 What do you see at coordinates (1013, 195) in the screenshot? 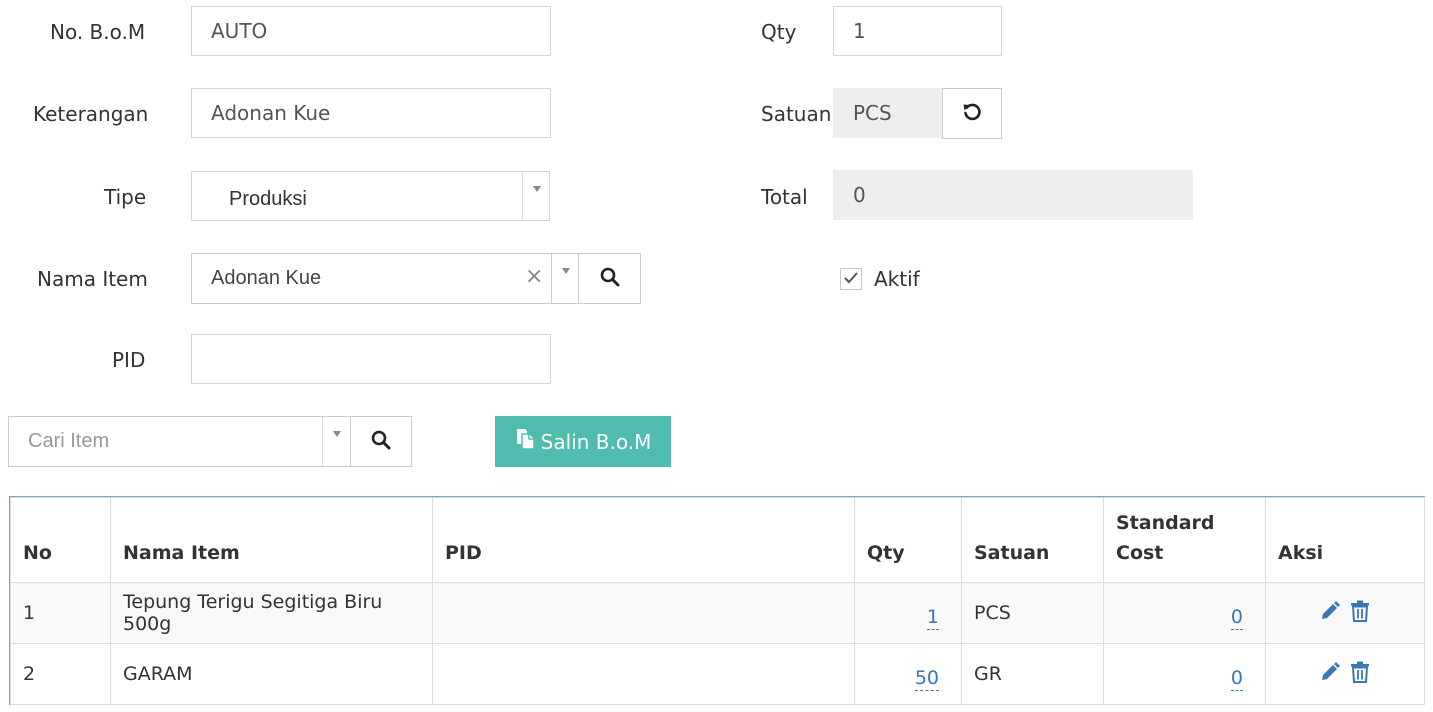
I see `total-field: 0` at bounding box center [1013, 195].